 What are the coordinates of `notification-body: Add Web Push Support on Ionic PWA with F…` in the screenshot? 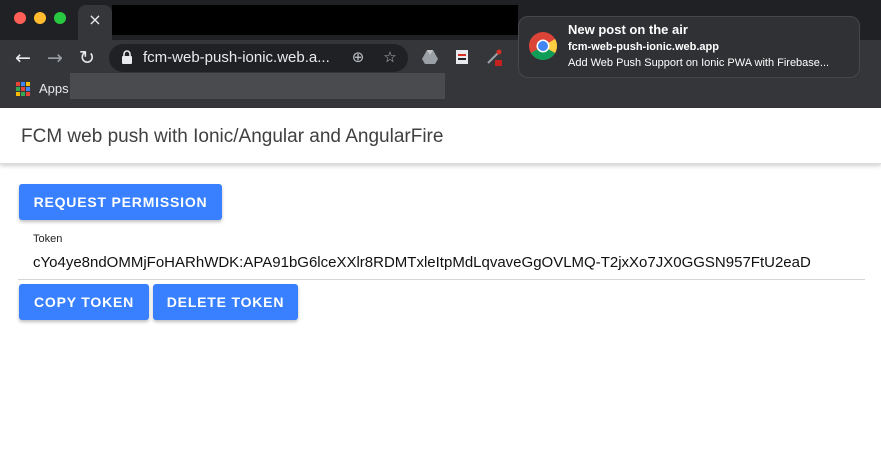 It's located at (699, 63).